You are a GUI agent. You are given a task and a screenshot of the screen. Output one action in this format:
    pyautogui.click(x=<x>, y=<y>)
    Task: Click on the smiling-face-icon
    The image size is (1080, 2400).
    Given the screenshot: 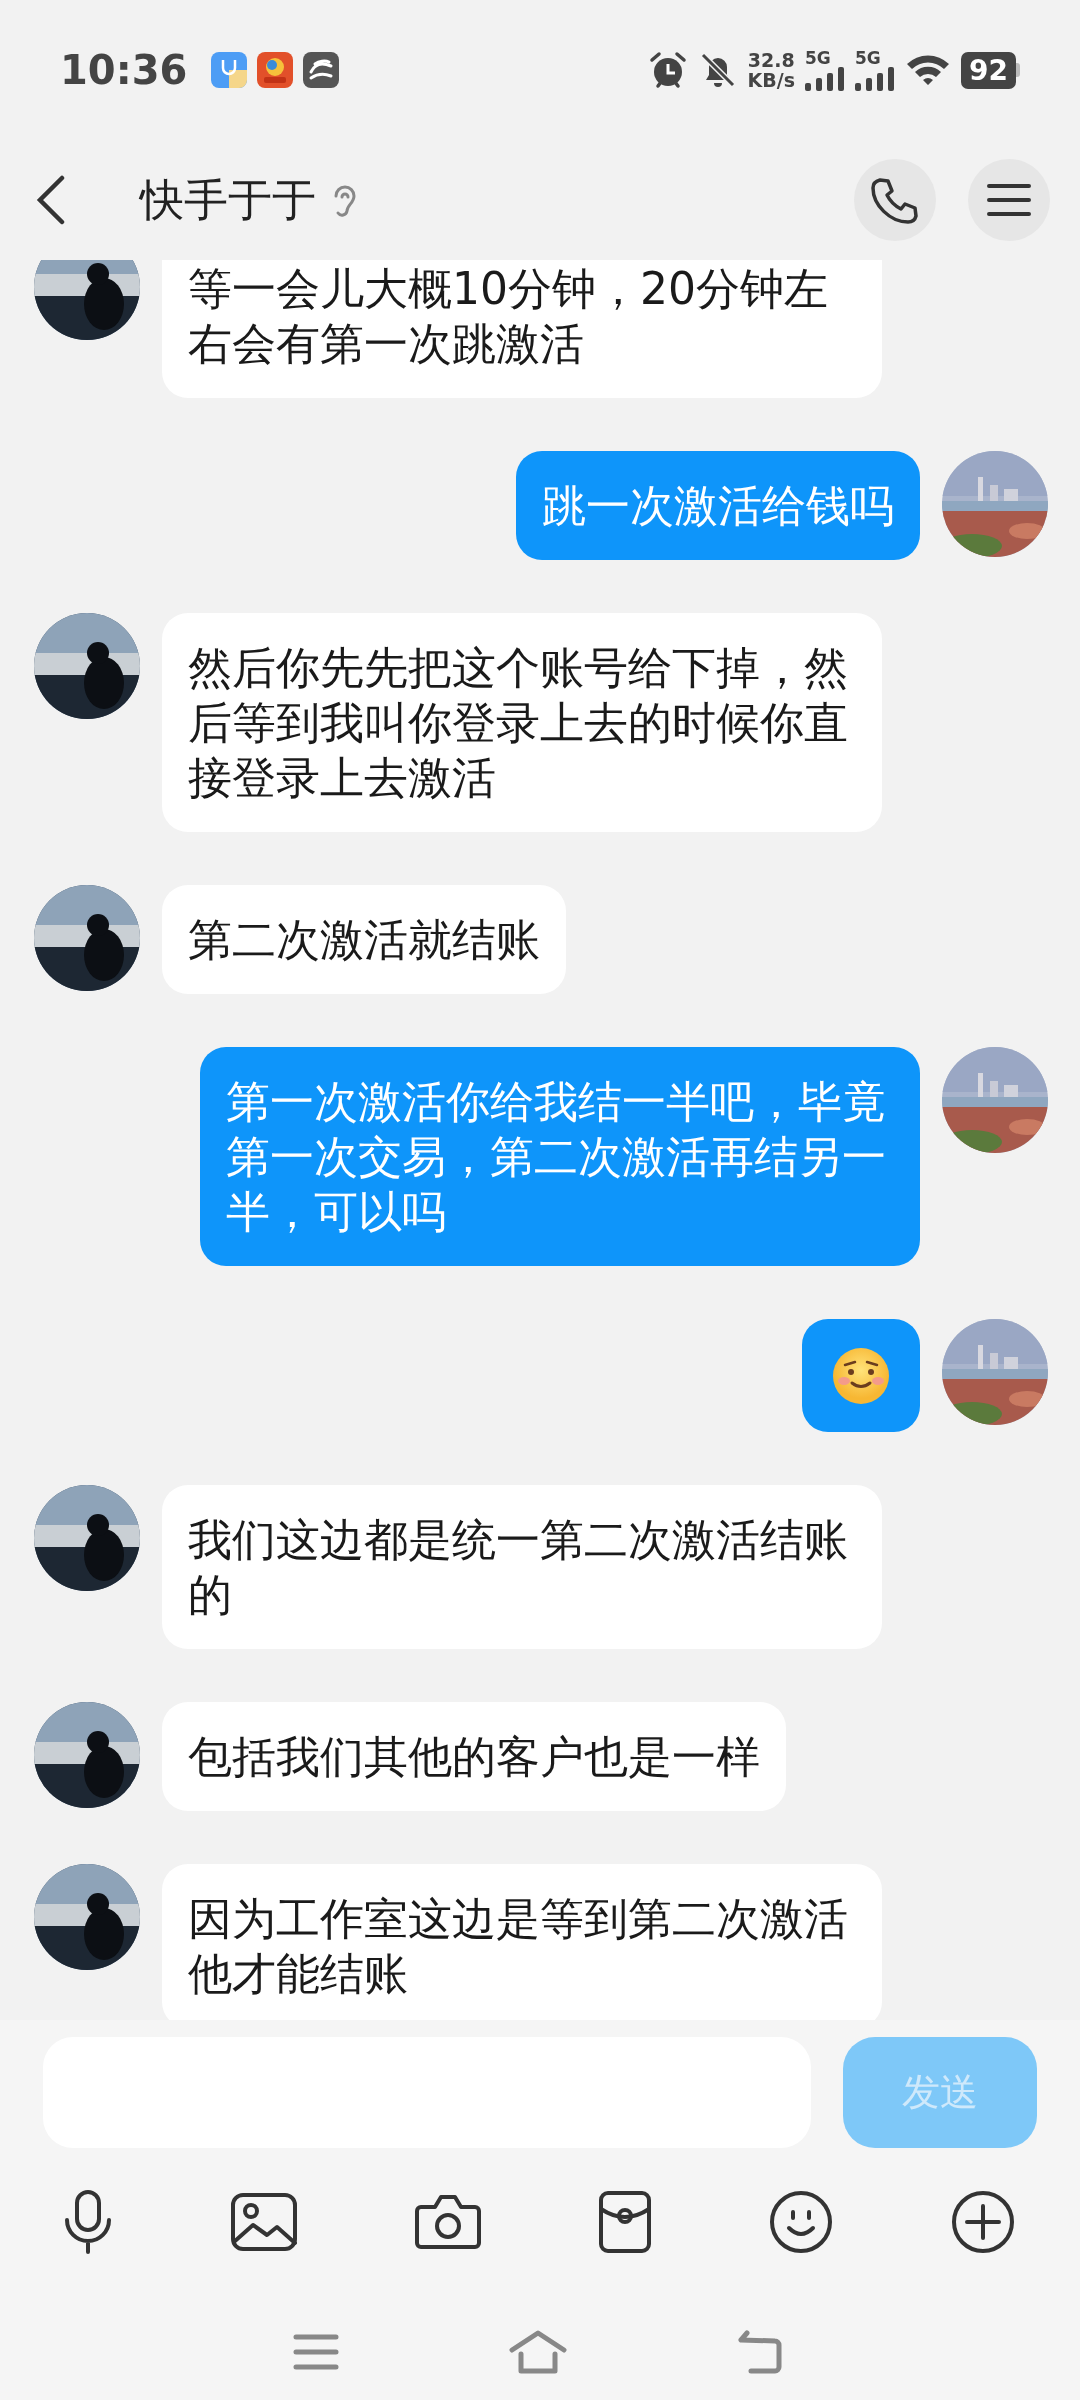 What is the action you would take?
    pyautogui.click(x=861, y=1375)
    